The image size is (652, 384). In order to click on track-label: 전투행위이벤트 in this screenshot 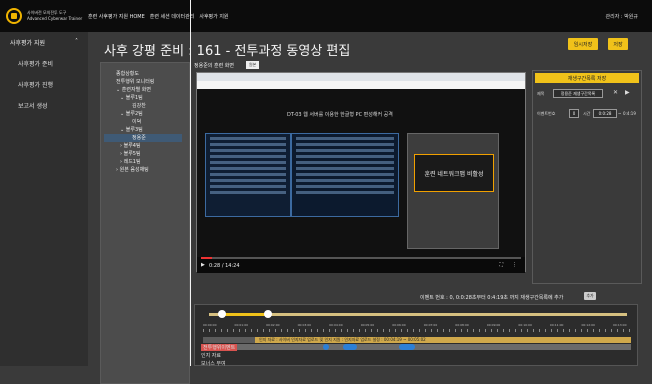, I will do `click(219, 347)`.